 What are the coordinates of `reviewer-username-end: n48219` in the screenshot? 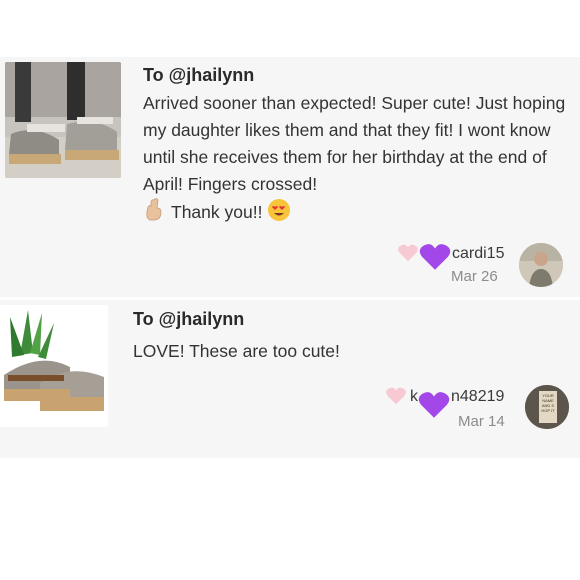 It's located at (477, 397).